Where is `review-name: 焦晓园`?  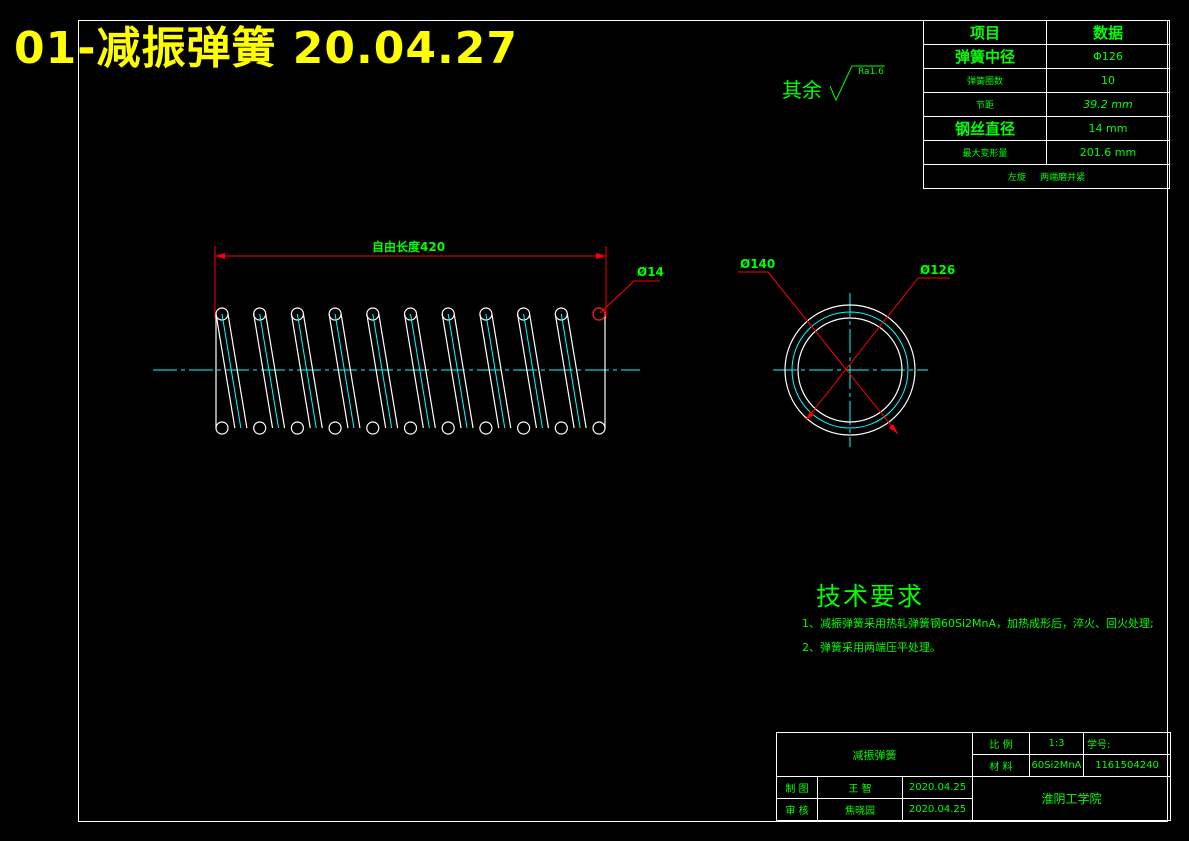
review-name: 焦晓园 is located at coordinates (860, 809).